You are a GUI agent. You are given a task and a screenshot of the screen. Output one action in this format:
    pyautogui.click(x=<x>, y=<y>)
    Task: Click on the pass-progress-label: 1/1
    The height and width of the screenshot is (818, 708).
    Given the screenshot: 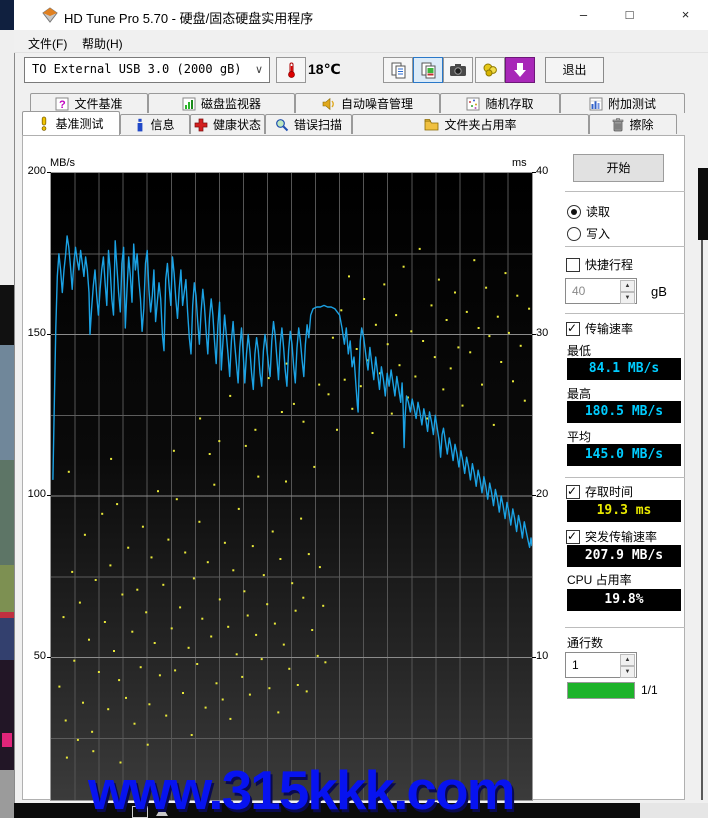 What is the action you would take?
    pyautogui.click(x=649, y=690)
    